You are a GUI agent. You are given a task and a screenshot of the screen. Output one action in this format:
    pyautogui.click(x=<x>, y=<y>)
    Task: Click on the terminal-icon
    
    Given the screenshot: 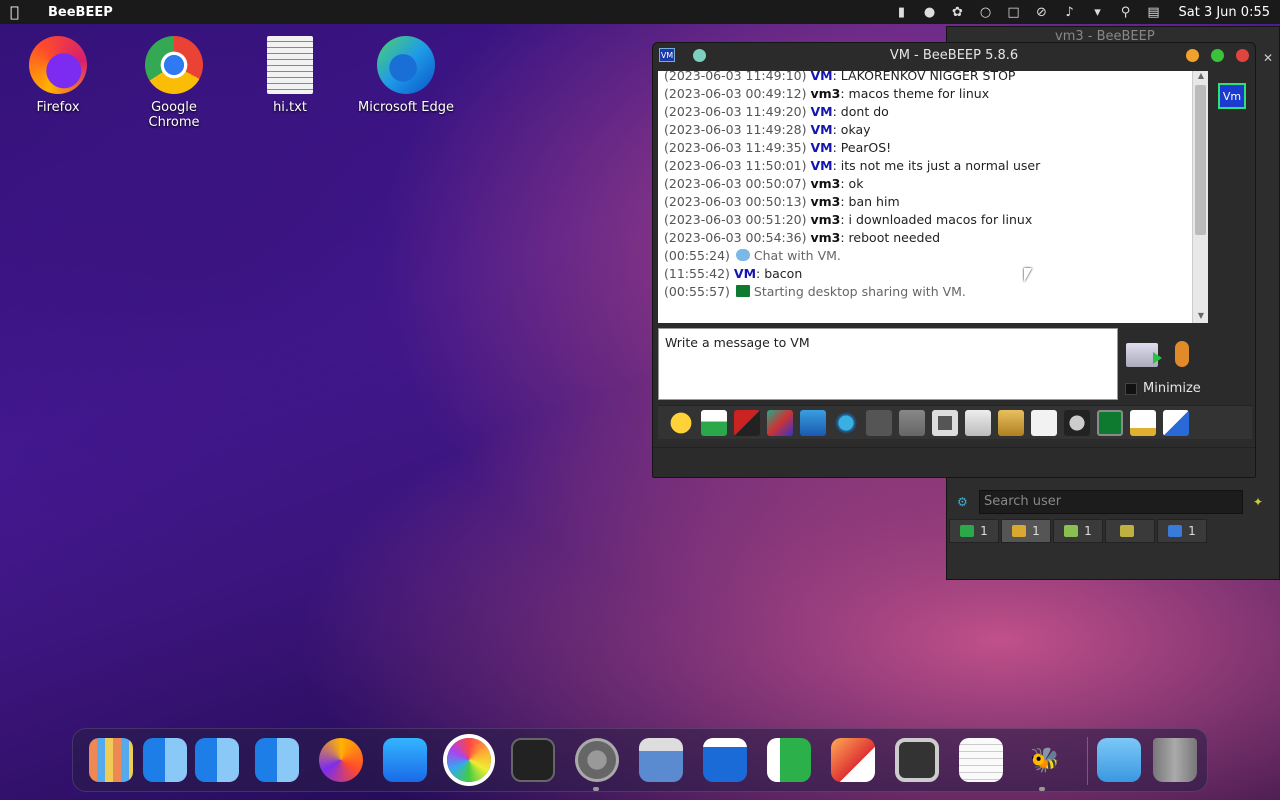 What is the action you would take?
    pyautogui.click(x=533, y=760)
    